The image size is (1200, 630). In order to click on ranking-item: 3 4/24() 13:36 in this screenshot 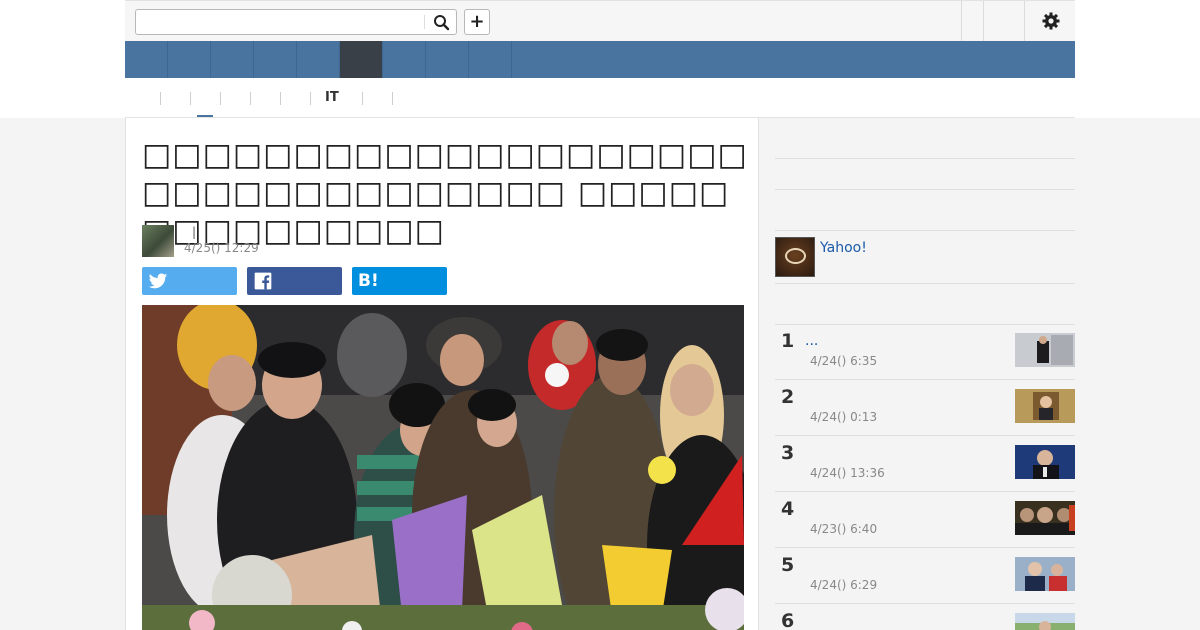, I will do `click(925, 464)`.